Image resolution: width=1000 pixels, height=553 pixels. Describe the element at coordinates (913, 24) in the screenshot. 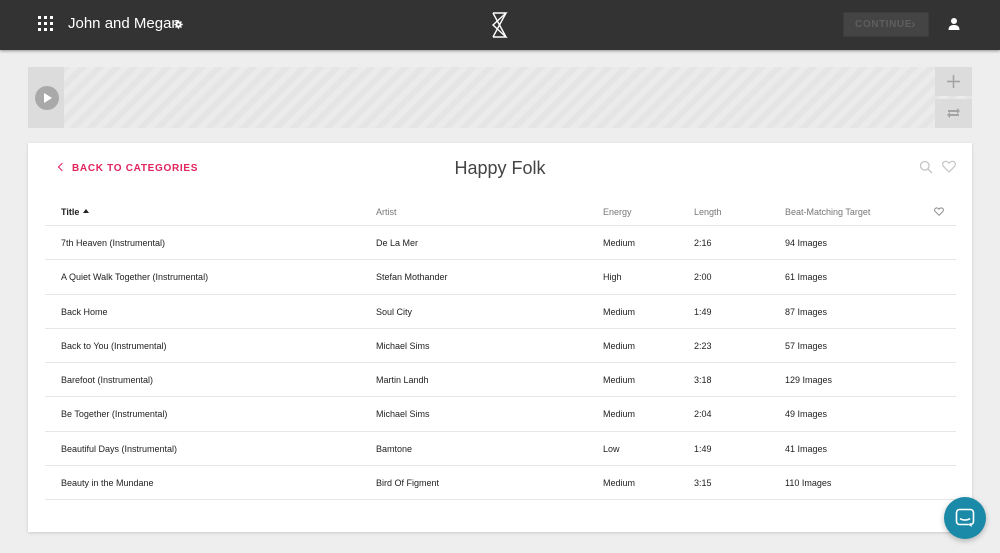

I see `chevron-right-icon: ›` at that location.